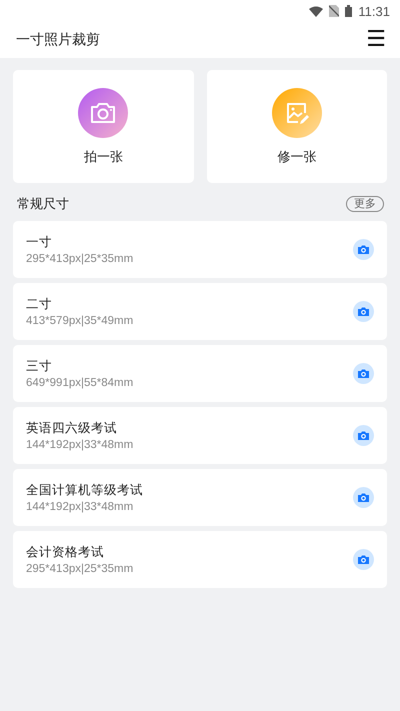 The height and width of the screenshot is (711, 400). I want to click on clock: 11:31, so click(374, 11).